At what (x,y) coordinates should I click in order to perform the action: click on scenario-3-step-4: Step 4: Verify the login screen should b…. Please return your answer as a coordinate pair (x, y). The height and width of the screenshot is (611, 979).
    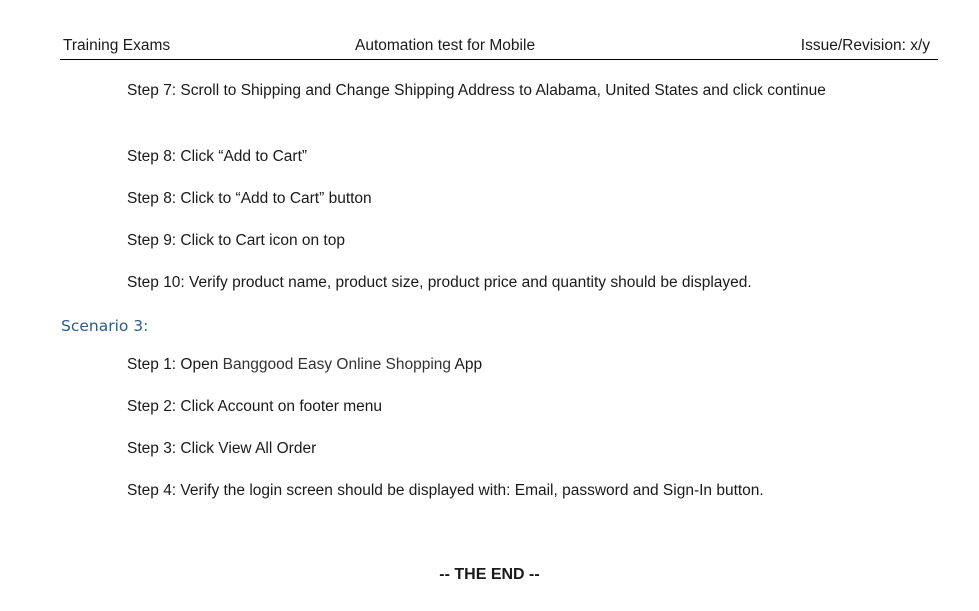
    Looking at the image, I should click on (445, 490).